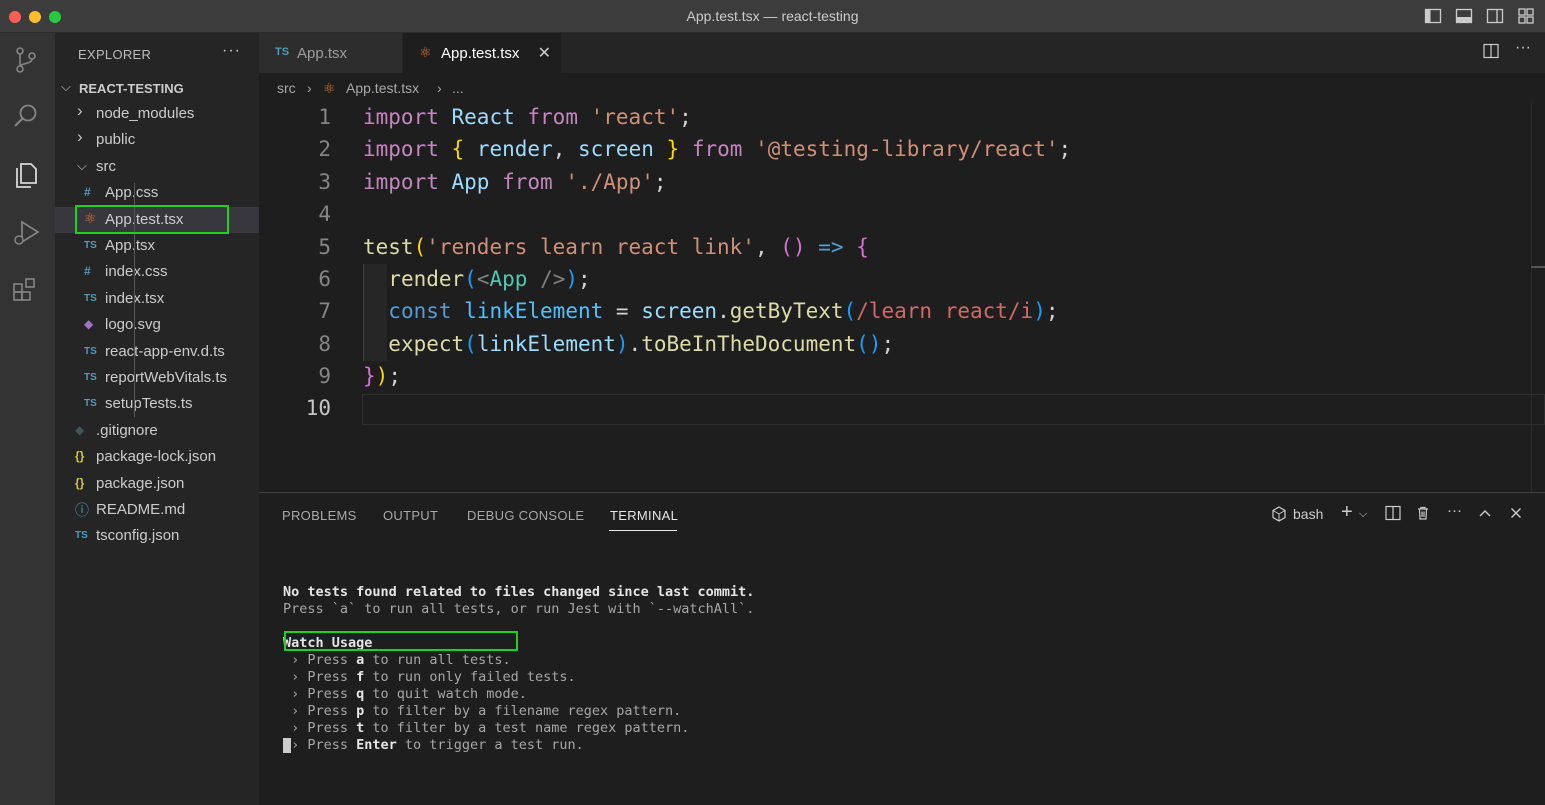 The width and height of the screenshot is (1545, 805). Describe the element at coordinates (319, 515) in the screenshot. I see `tab-problems: PROBLEMS` at that location.